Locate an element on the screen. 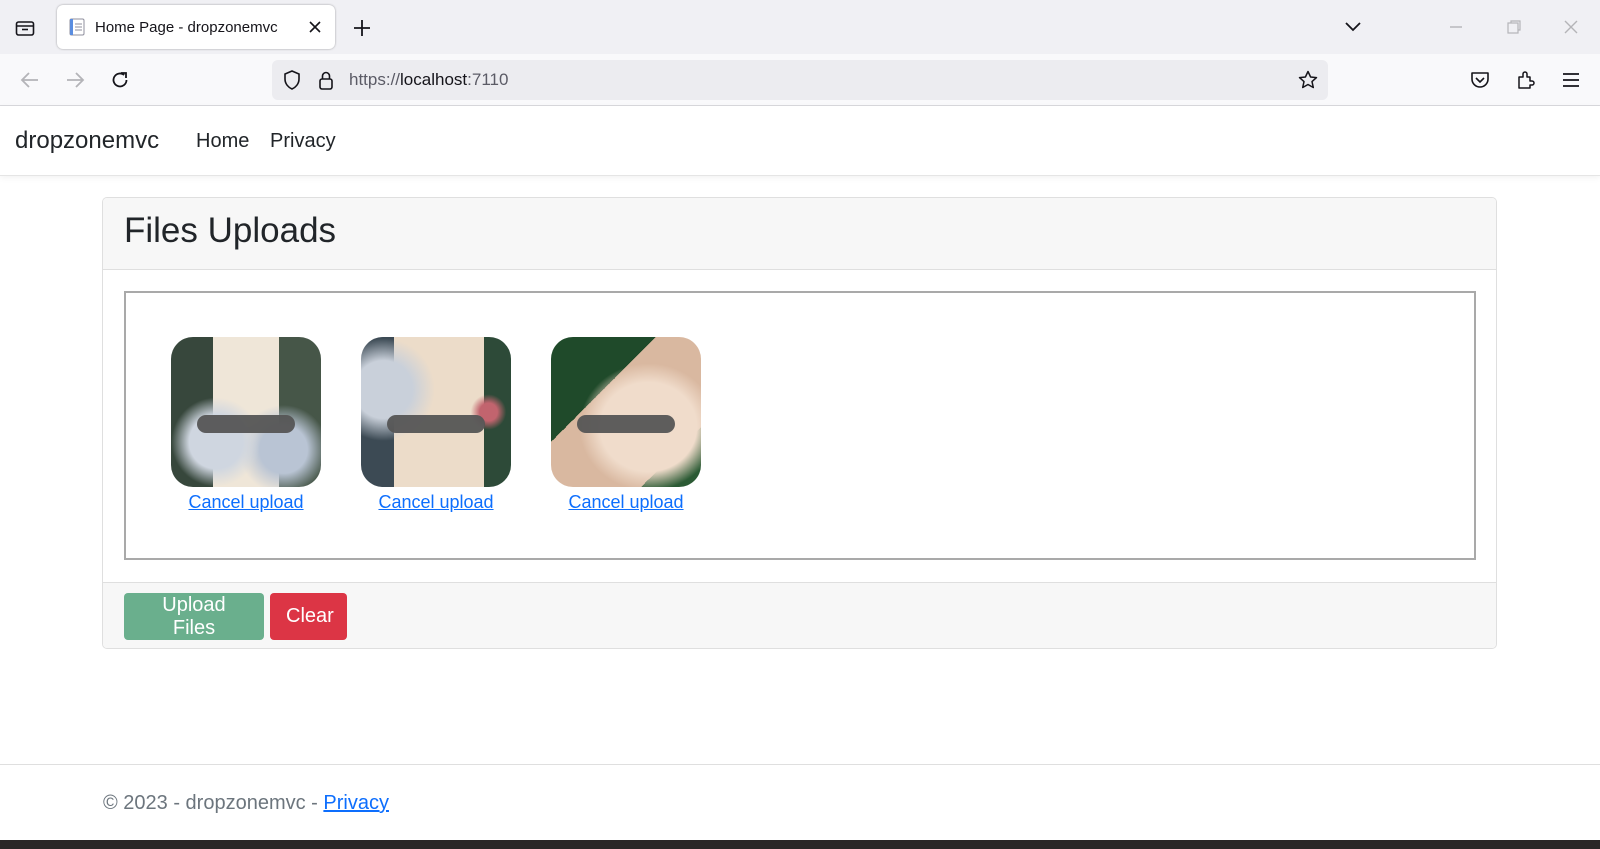 This screenshot has width=1600, height=849. card-header: Files Uploads is located at coordinates (799, 234).